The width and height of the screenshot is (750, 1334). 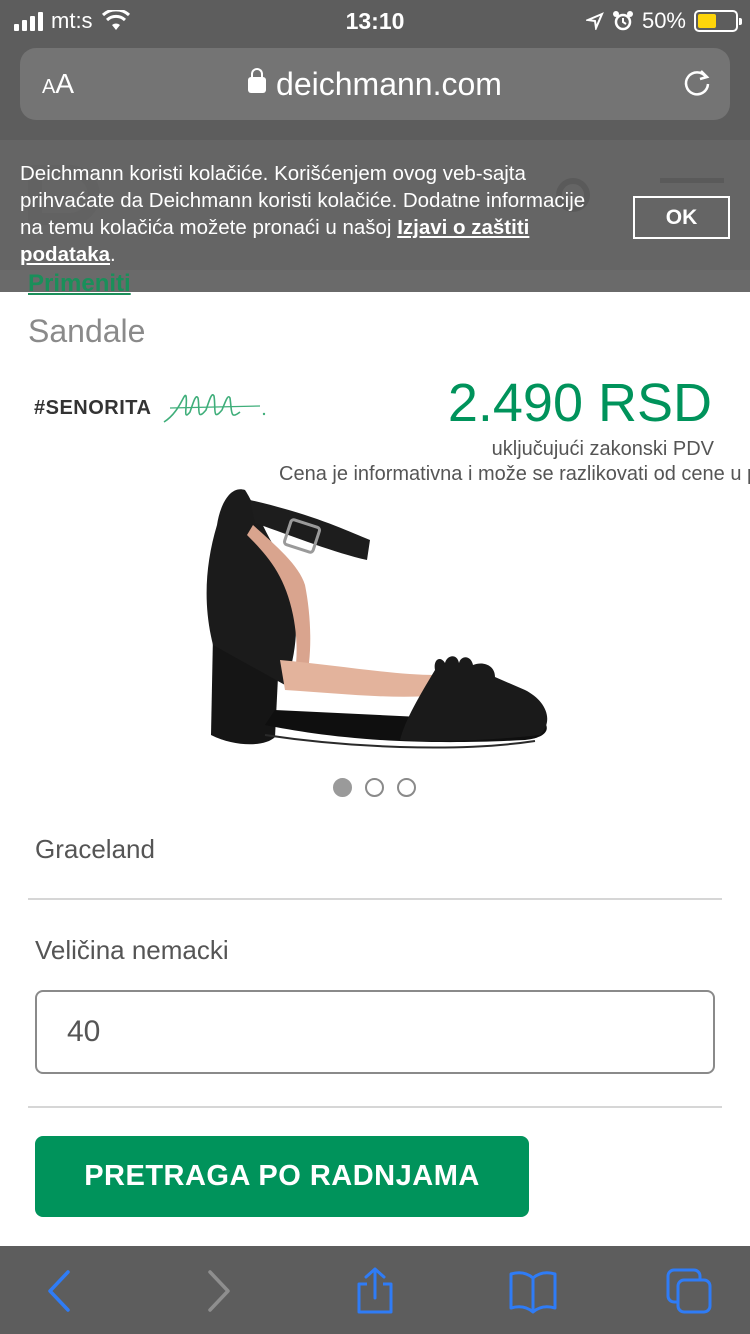 What do you see at coordinates (95, 849) in the screenshot?
I see `brand-name: Graceland` at bounding box center [95, 849].